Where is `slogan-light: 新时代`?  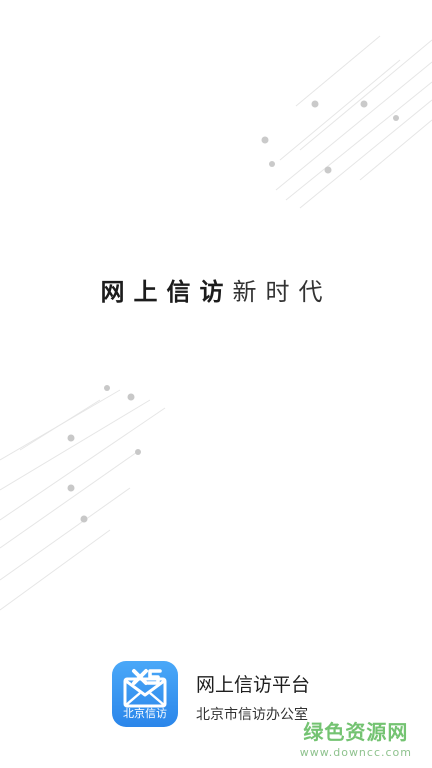
slogan-light: 新时代 is located at coordinates (282, 292).